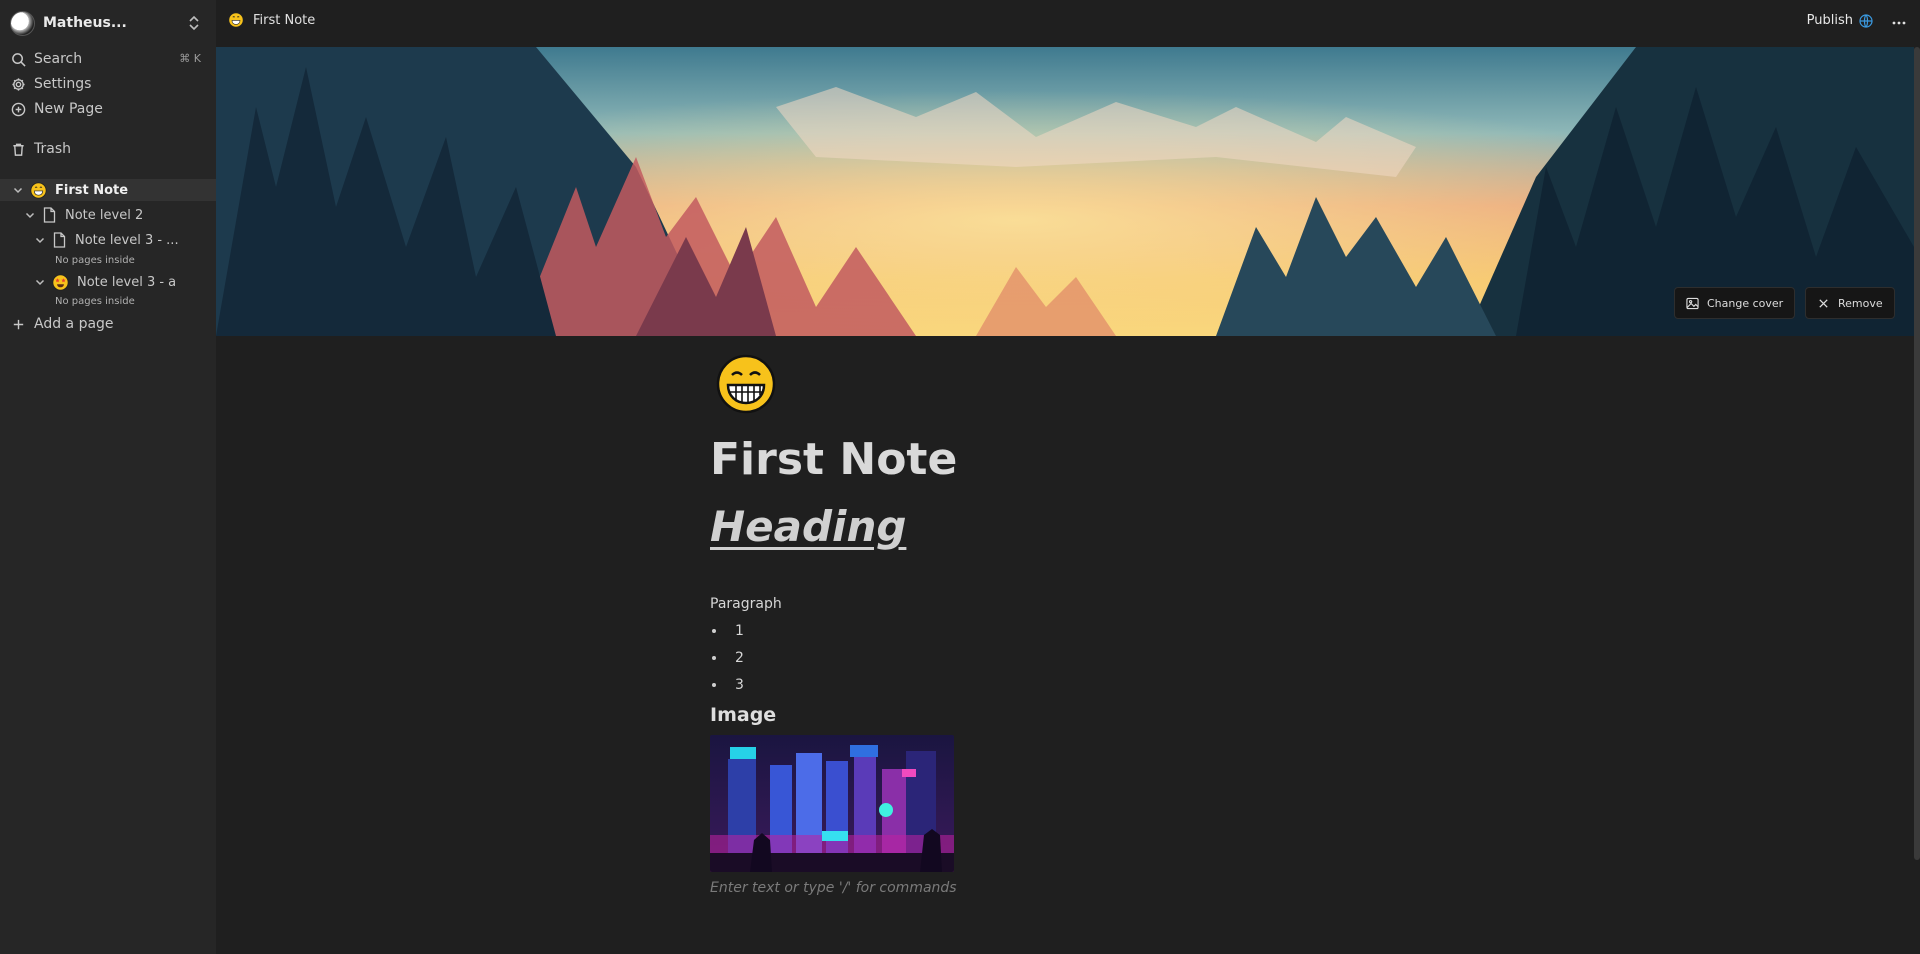  What do you see at coordinates (808, 526) in the screenshot?
I see `heading-block: Heading` at bounding box center [808, 526].